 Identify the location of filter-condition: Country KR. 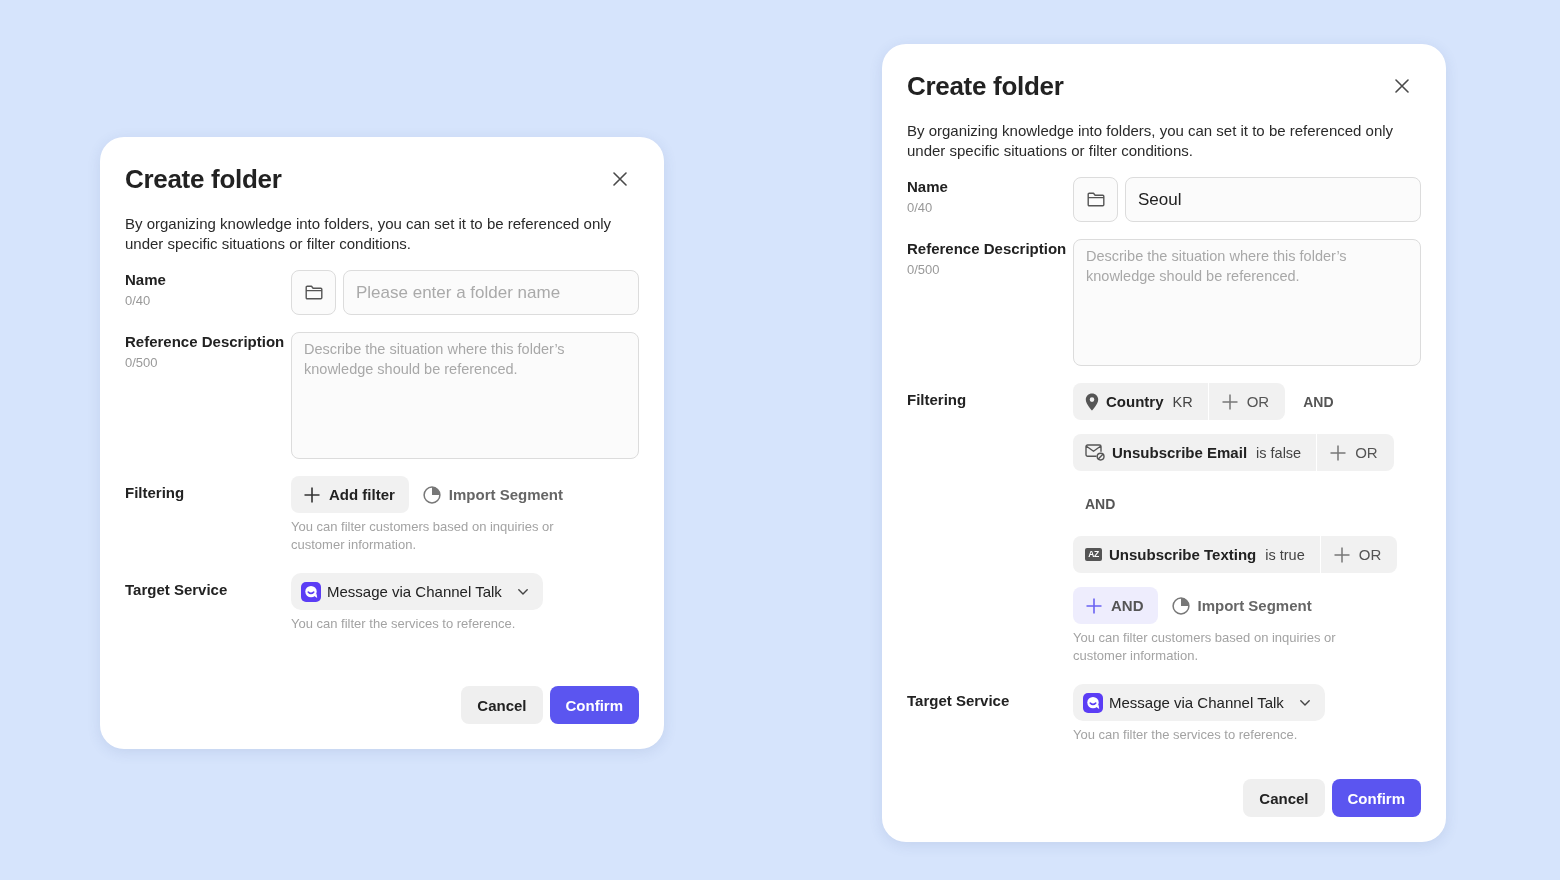
(1140, 401).